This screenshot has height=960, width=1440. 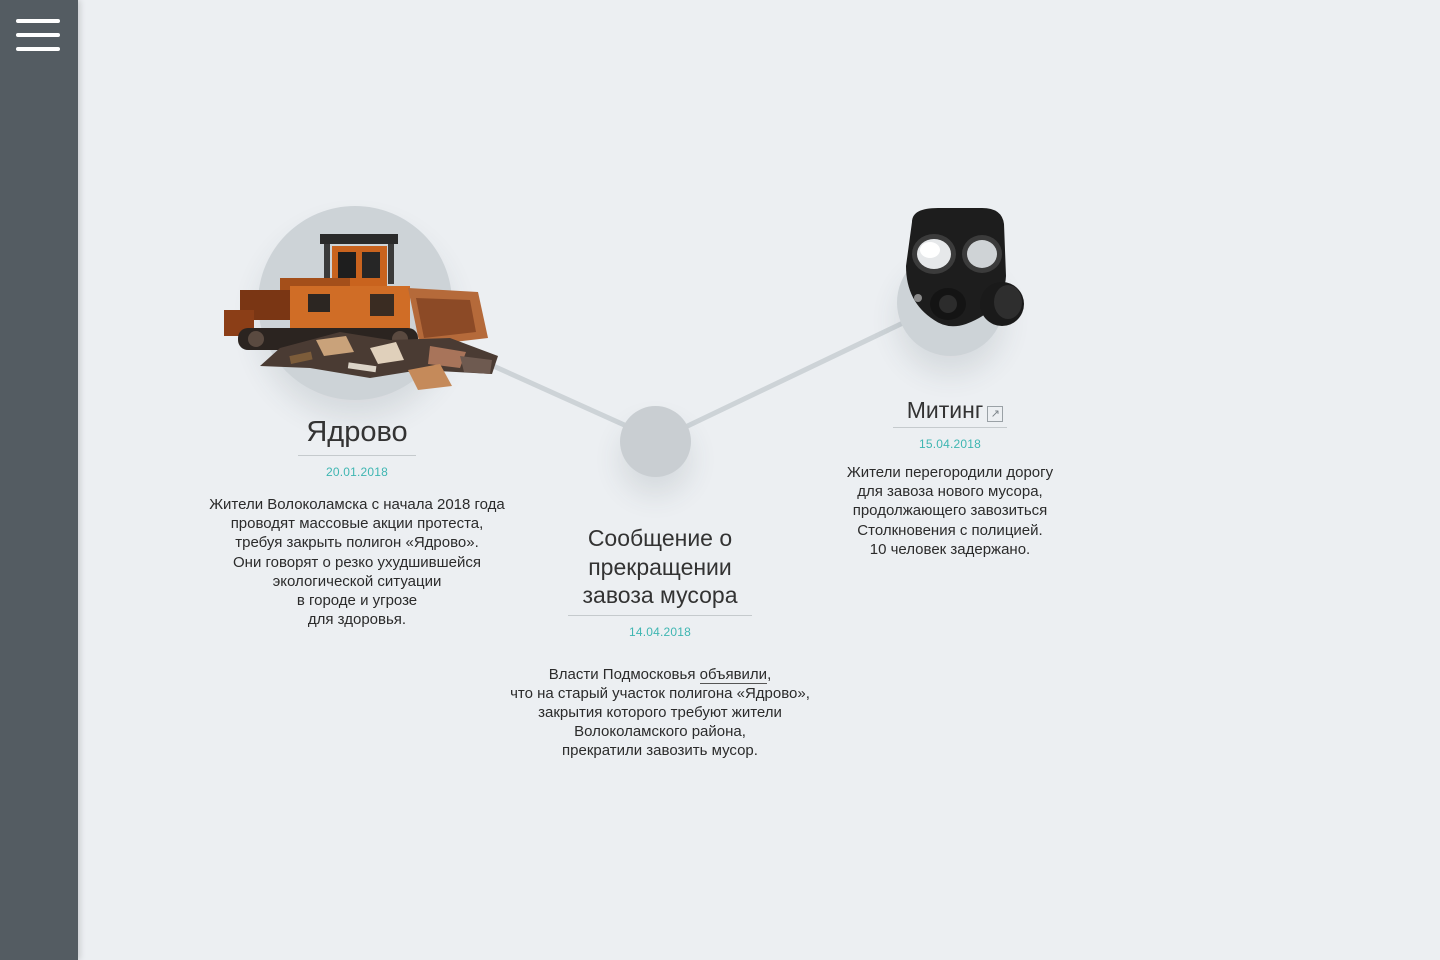 What do you see at coordinates (357, 472) in the screenshot?
I see `event-date: 20.01.2018` at bounding box center [357, 472].